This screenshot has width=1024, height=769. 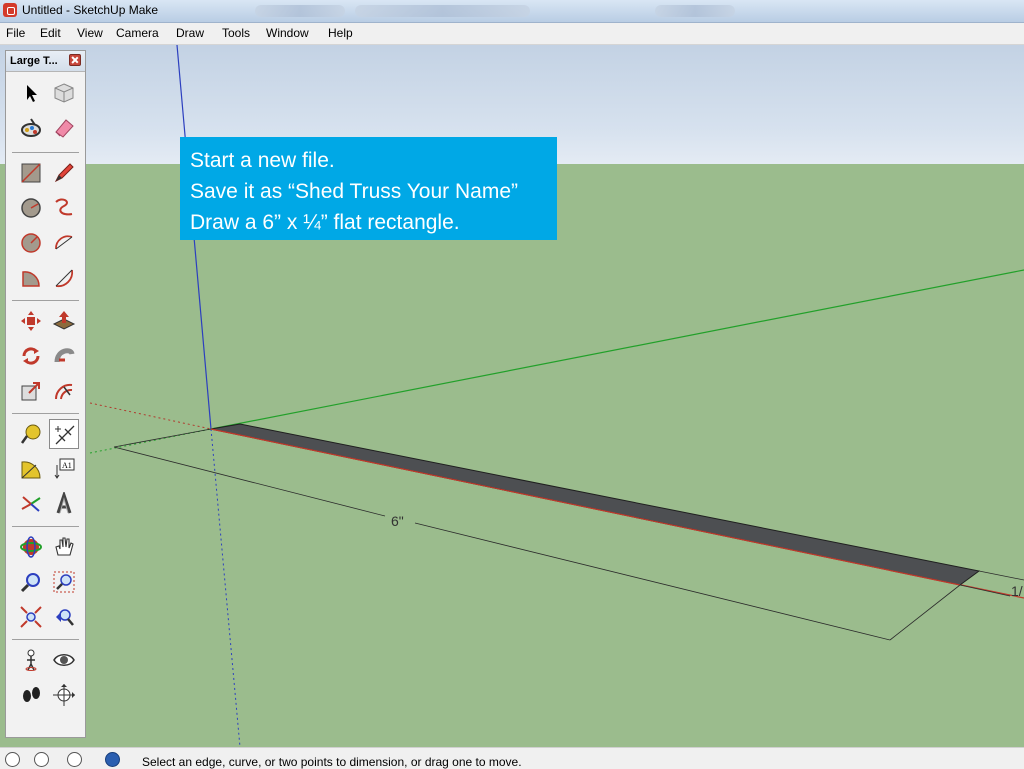 What do you see at coordinates (12, 759) in the screenshot?
I see `geolocation-icon` at bounding box center [12, 759].